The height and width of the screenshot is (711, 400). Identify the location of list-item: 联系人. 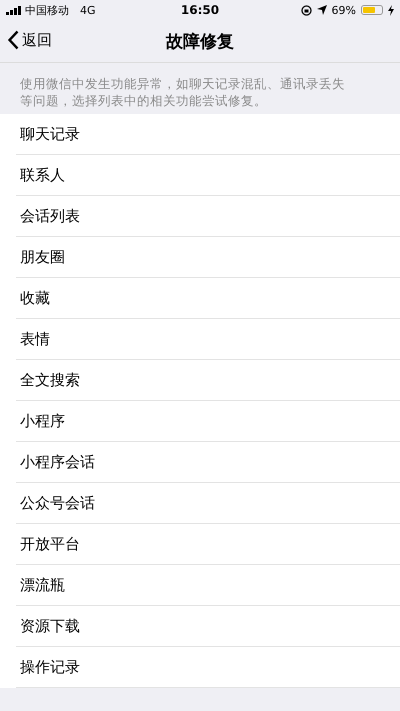
(208, 175).